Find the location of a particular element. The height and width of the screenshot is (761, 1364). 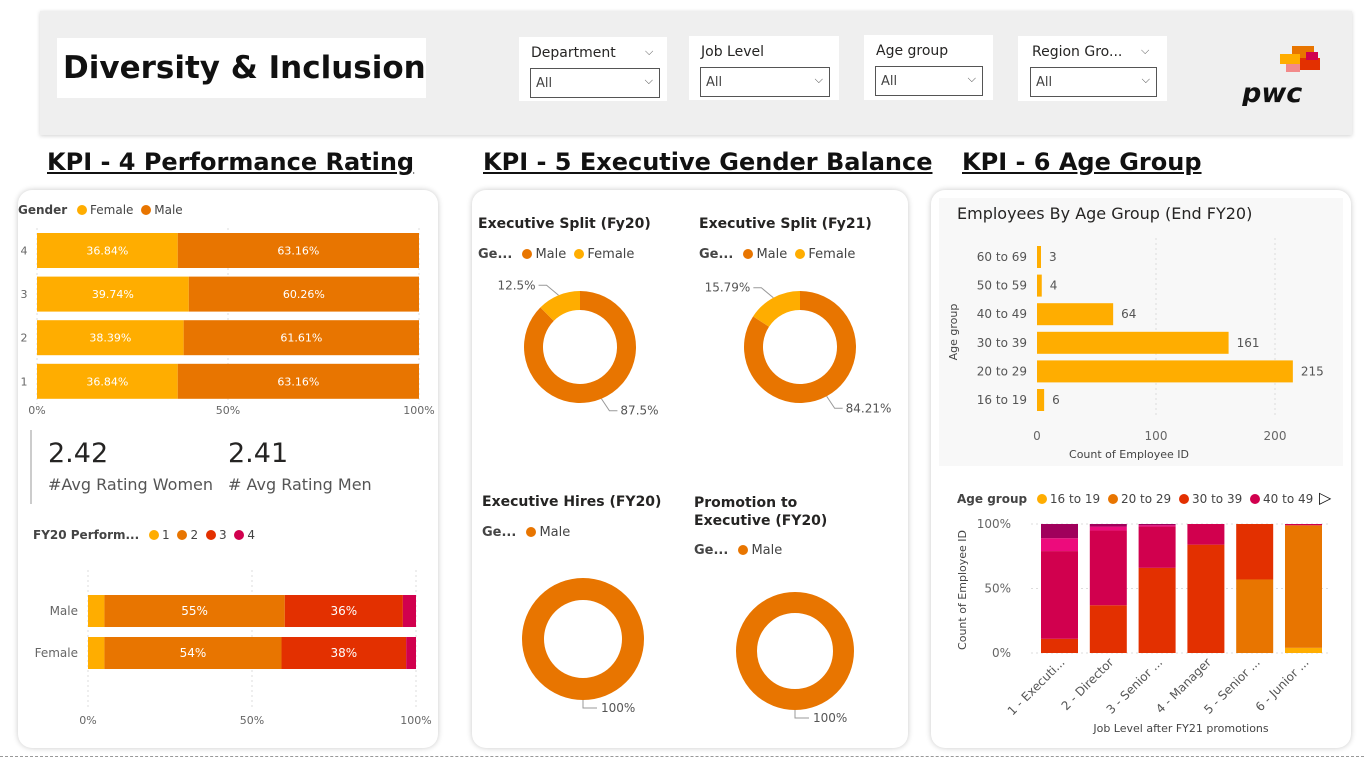

slicer-age-group-dropdown: All ⌵ is located at coordinates (929, 81).